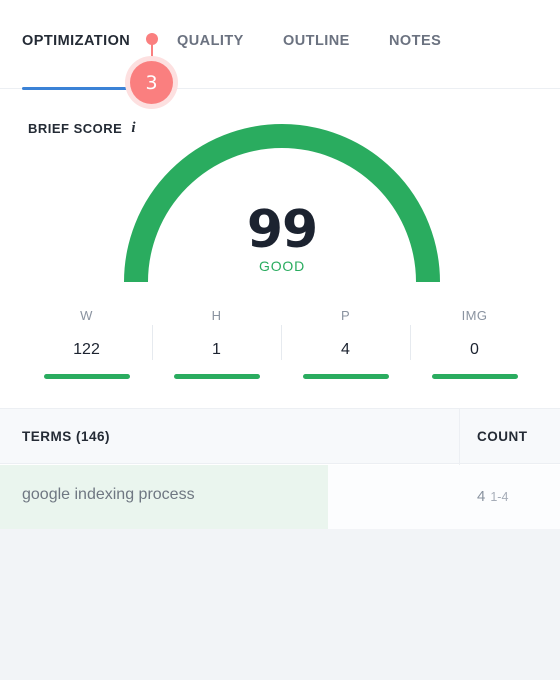  What do you see at coordinates (316, 41) in the screenshot?
I see `tab-outline: OUTLINE` at bounding box center [316, 41].